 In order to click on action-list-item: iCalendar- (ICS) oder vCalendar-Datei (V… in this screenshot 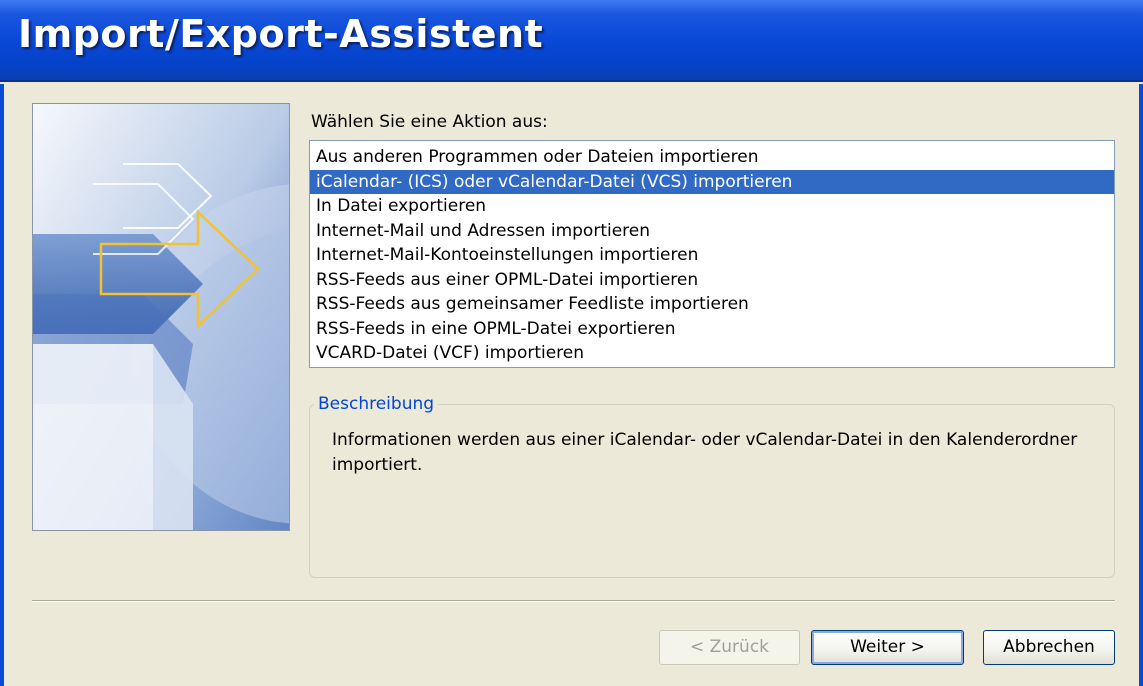, I will do `click(712, 181)`.